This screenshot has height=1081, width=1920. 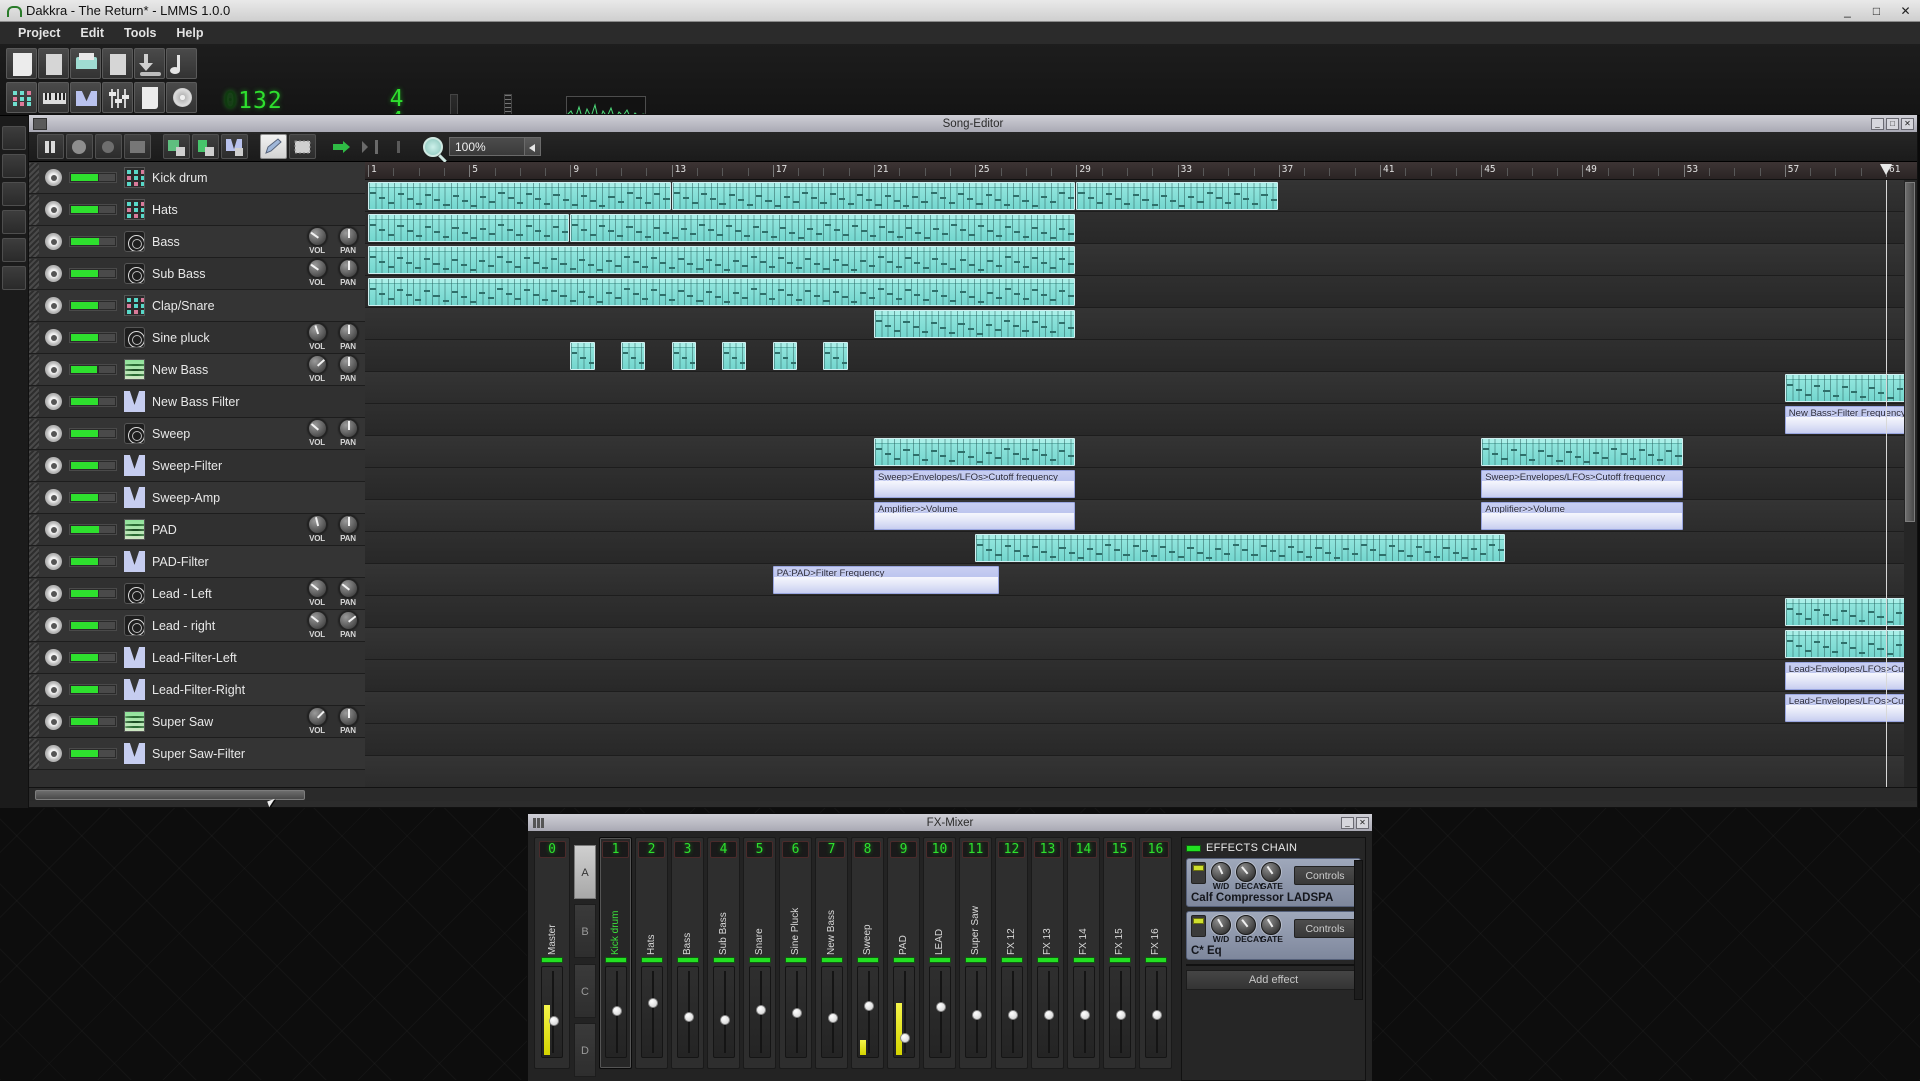 I want to click on fx-ab-button-d: D, so click(x=585, y=1050).